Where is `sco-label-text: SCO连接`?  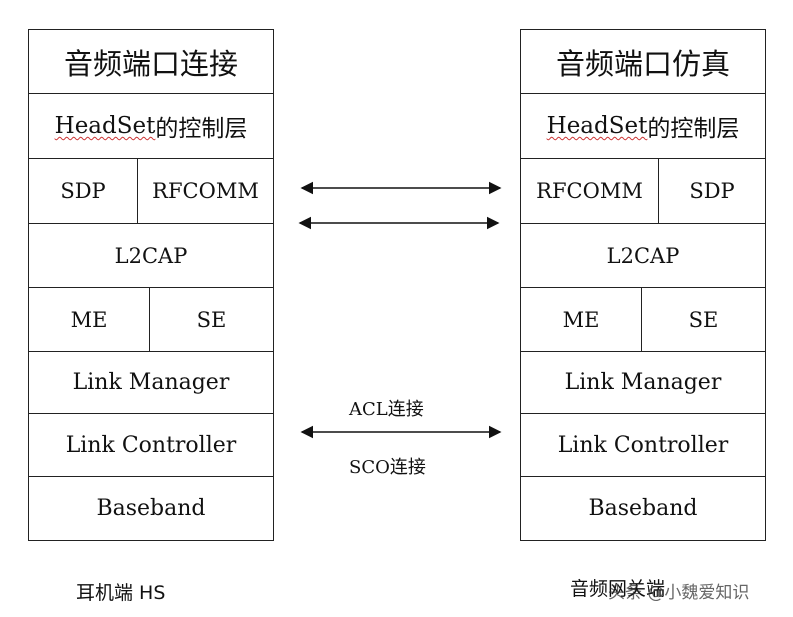
sco-label-text: SCO连接 is located at coordinates (387, 467).